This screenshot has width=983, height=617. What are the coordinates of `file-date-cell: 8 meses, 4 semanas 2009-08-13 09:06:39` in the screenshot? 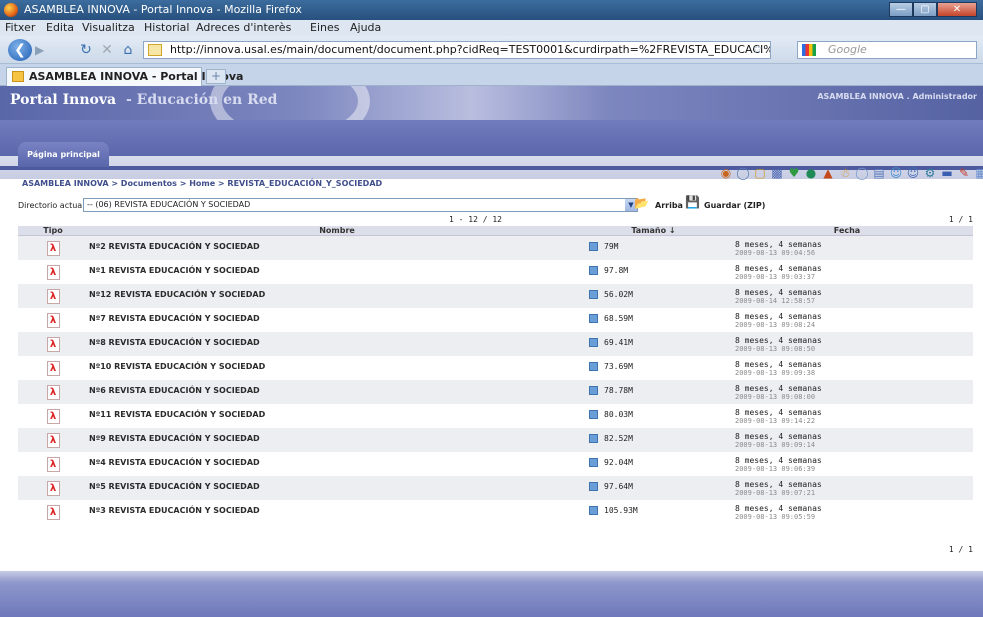 It's located at (847, 463).